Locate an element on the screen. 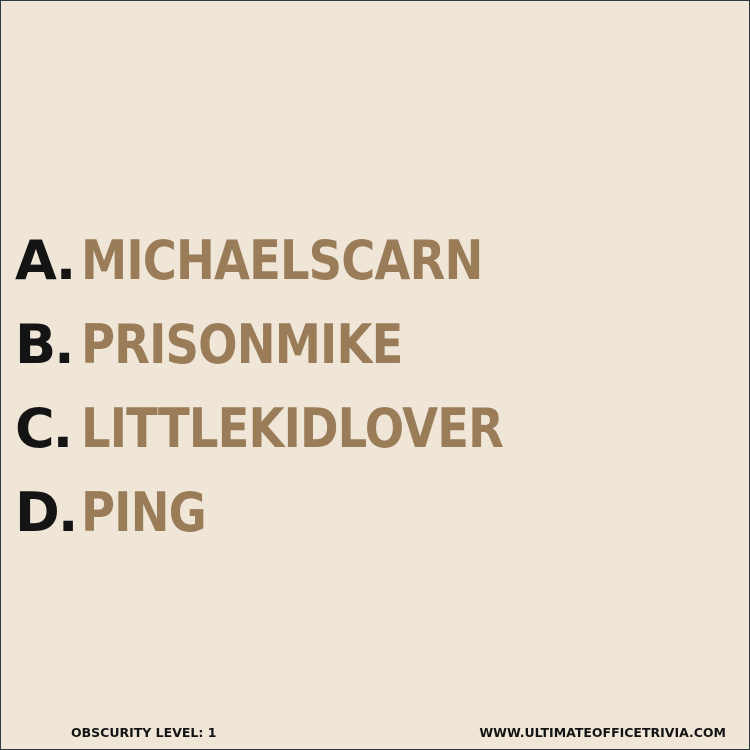 This screenshot has height=750, width=750. option-a-letter: A. is located at coordinates (45, 260).